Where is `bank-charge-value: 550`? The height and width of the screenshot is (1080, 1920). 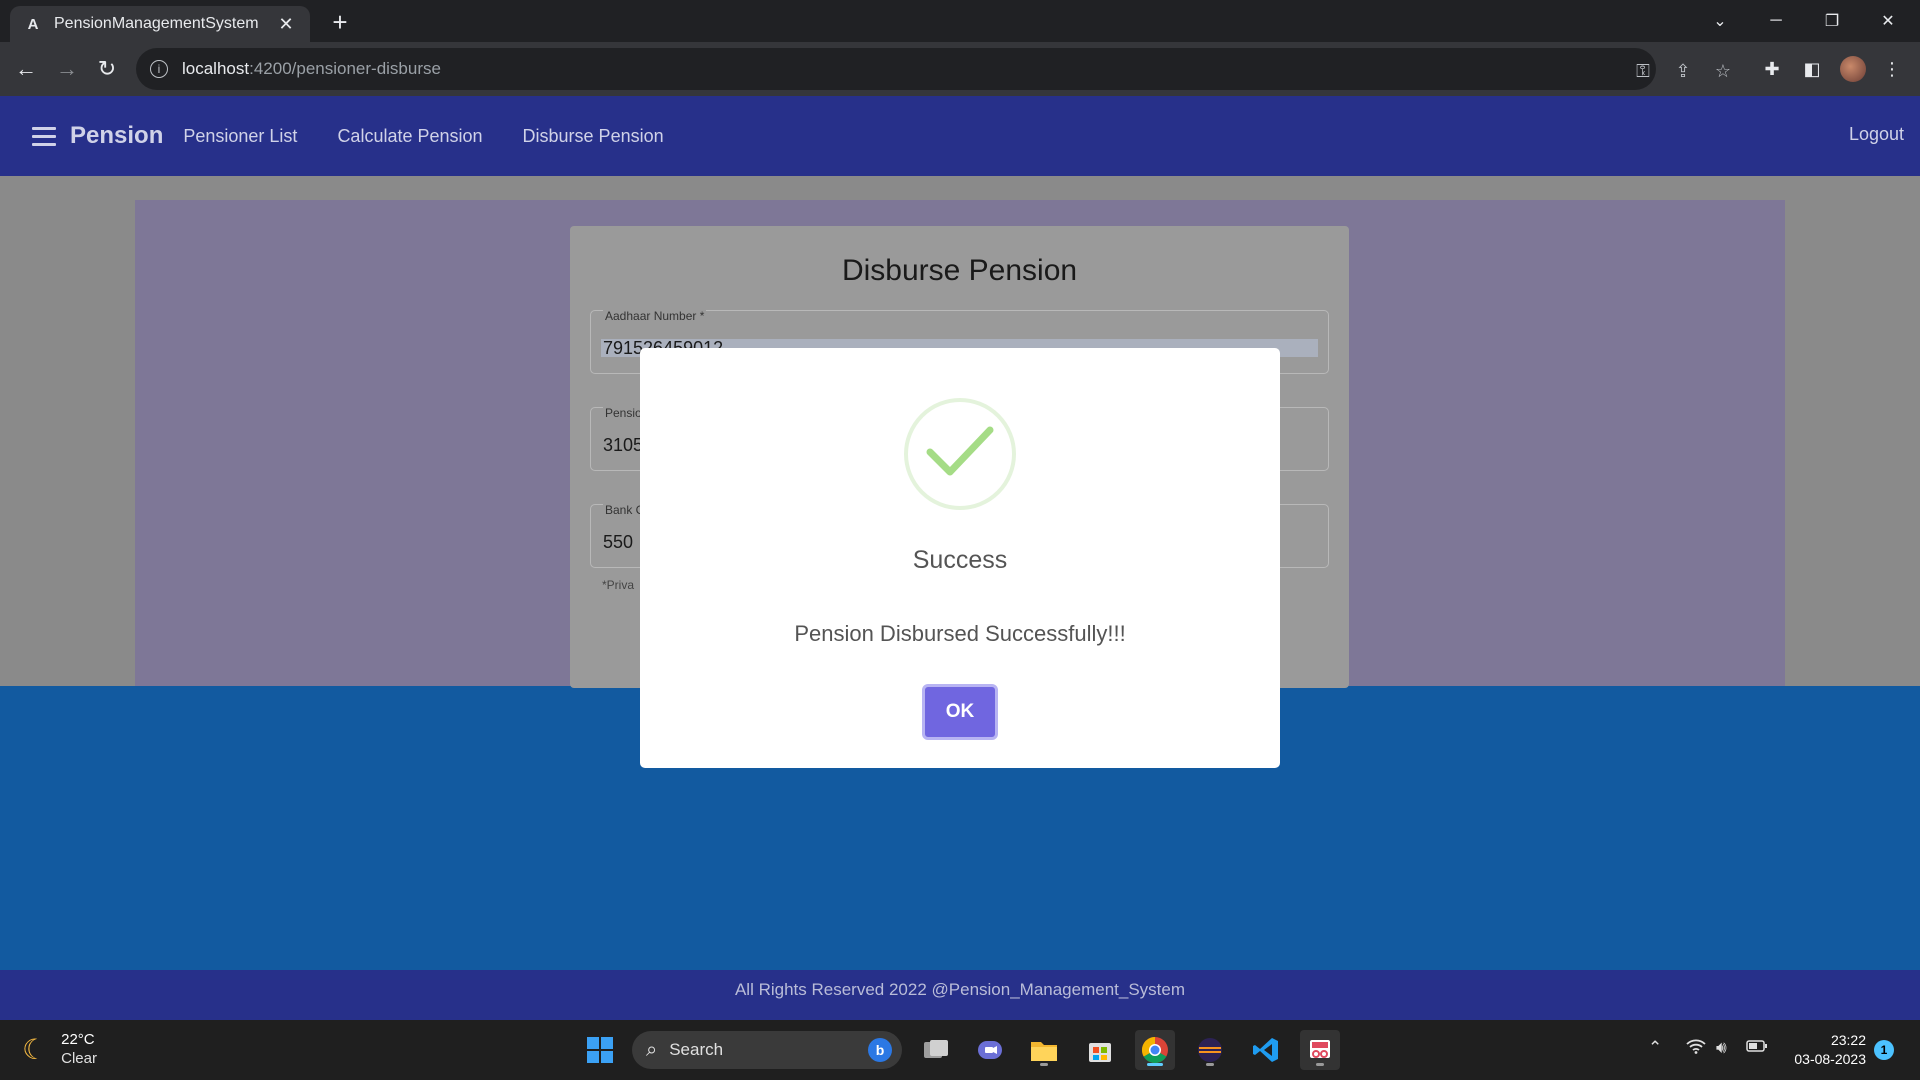 bank-charge-value: 550 is located at coordinates (618, 542).